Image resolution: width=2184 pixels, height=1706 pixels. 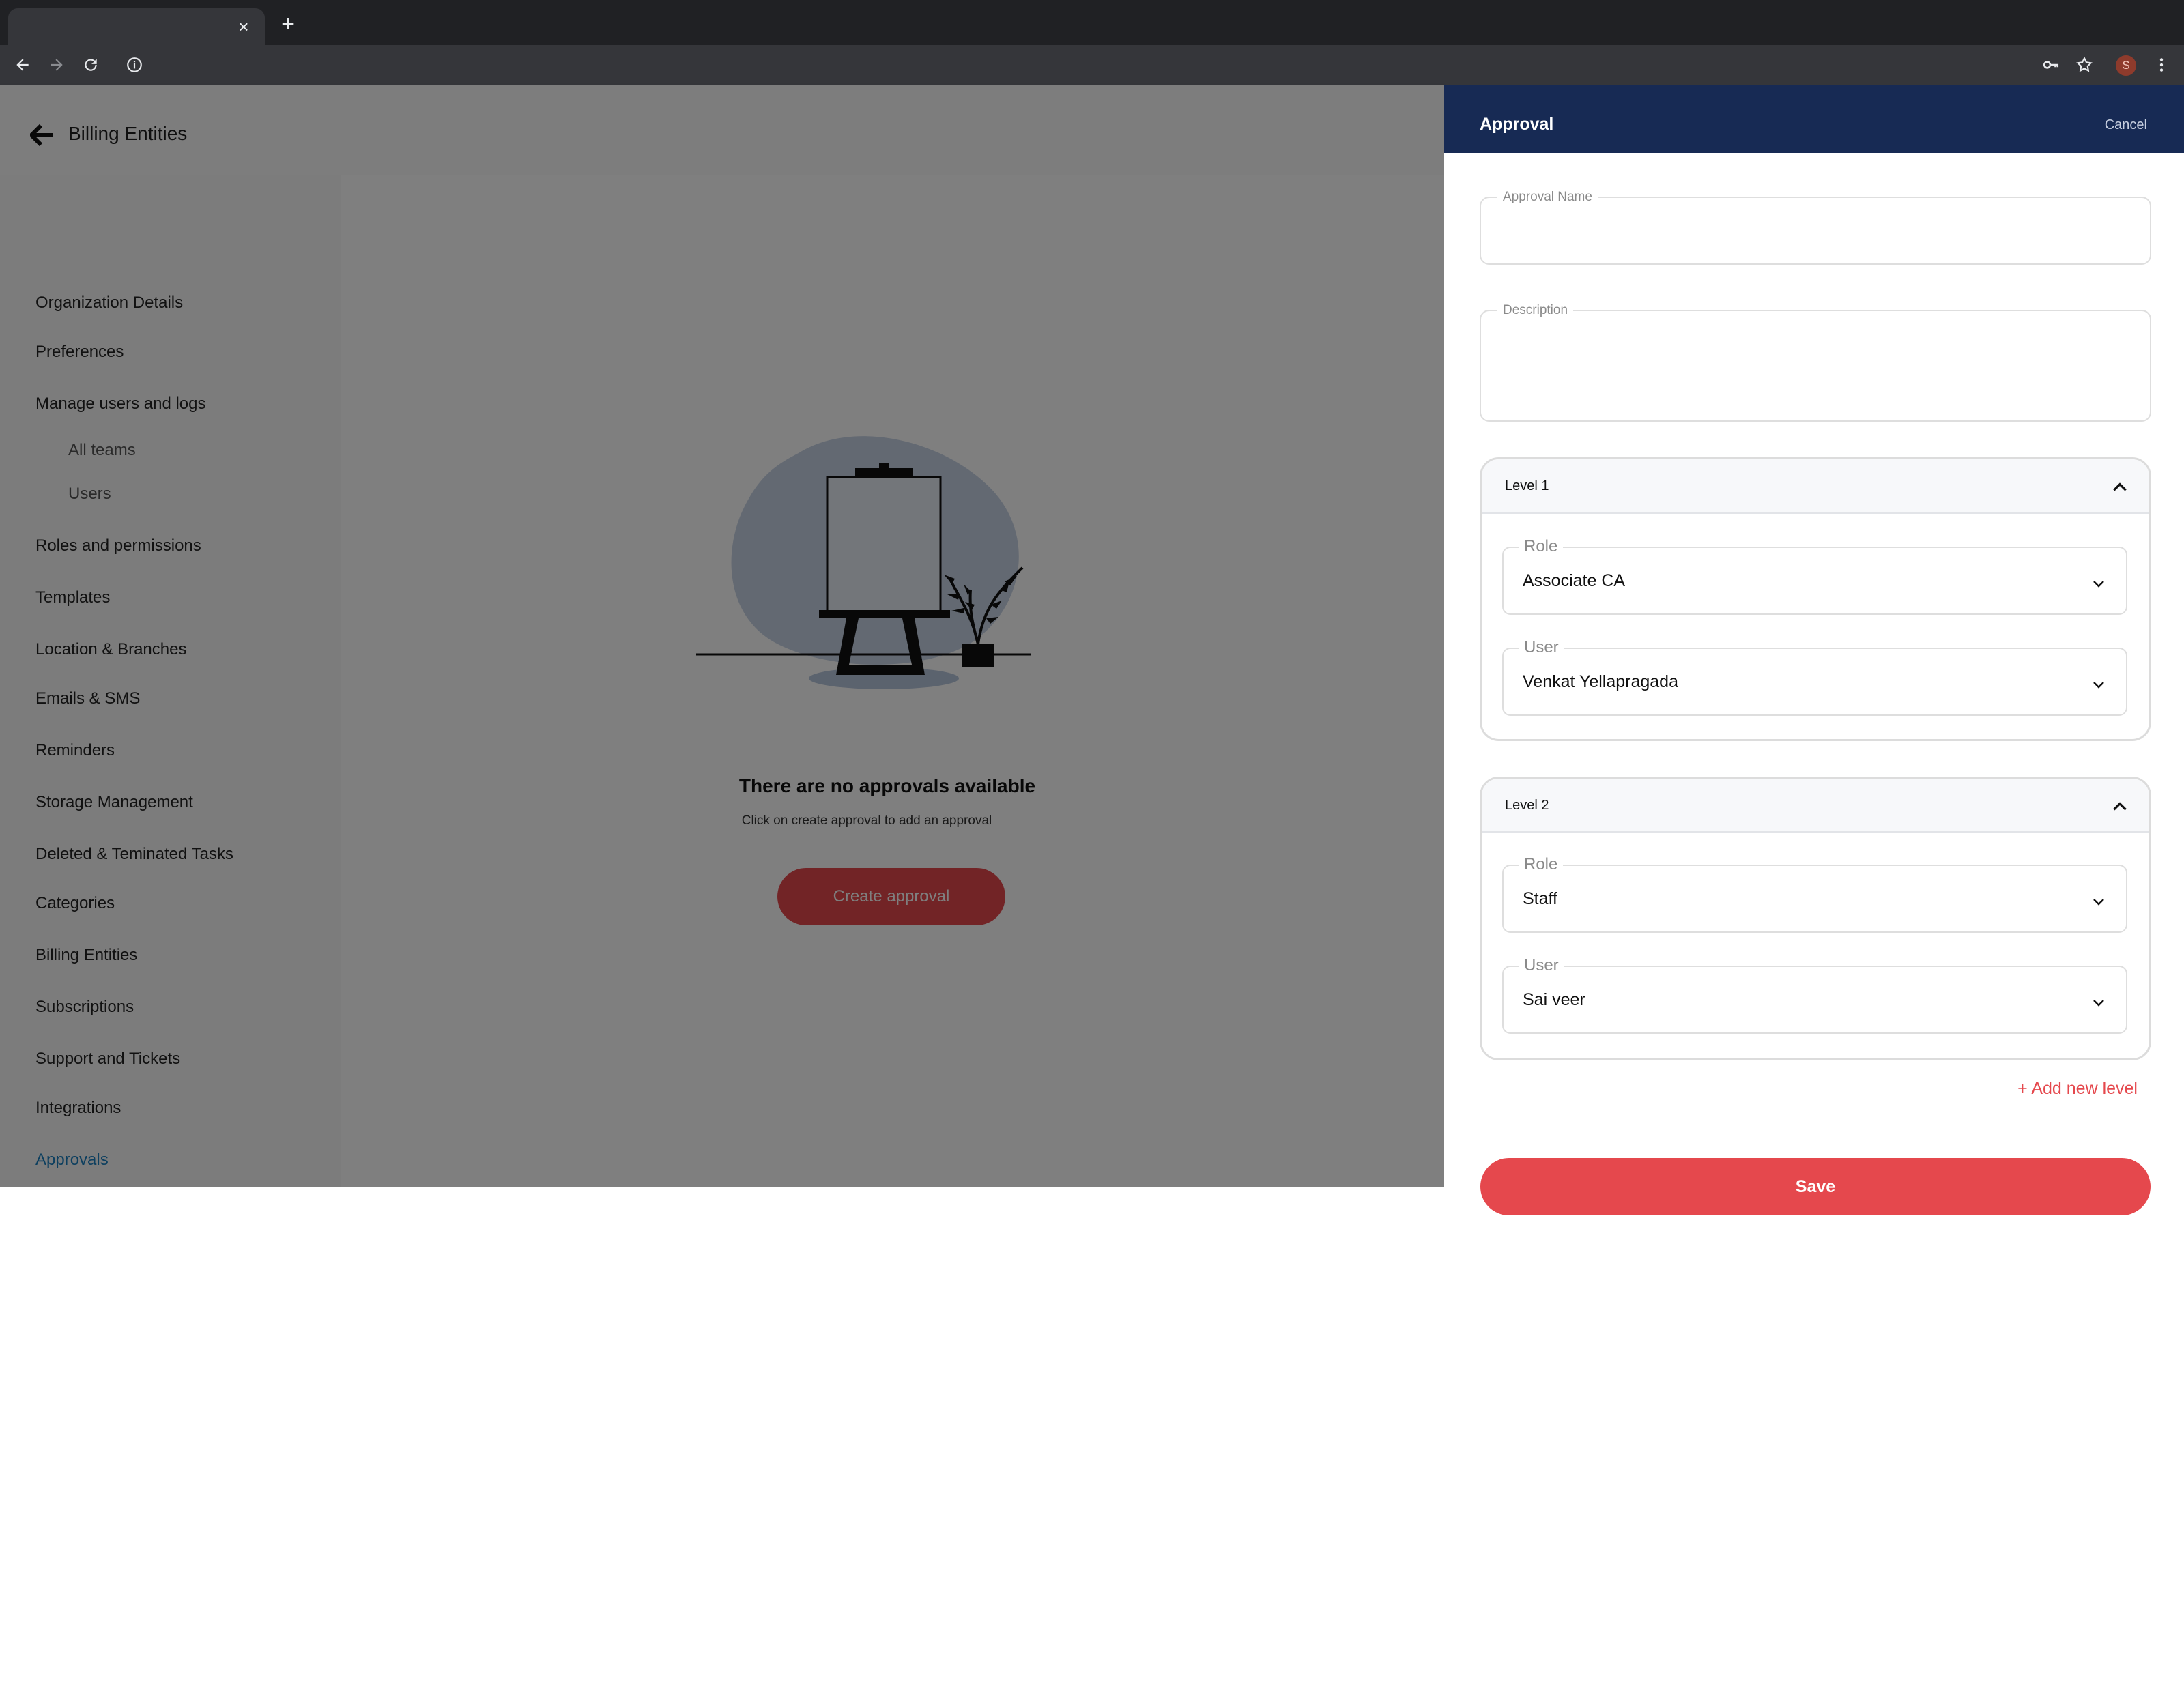 I want to click on level-card: Level 2 Role Staff User Sai veer, so click(x=1815, y=918).